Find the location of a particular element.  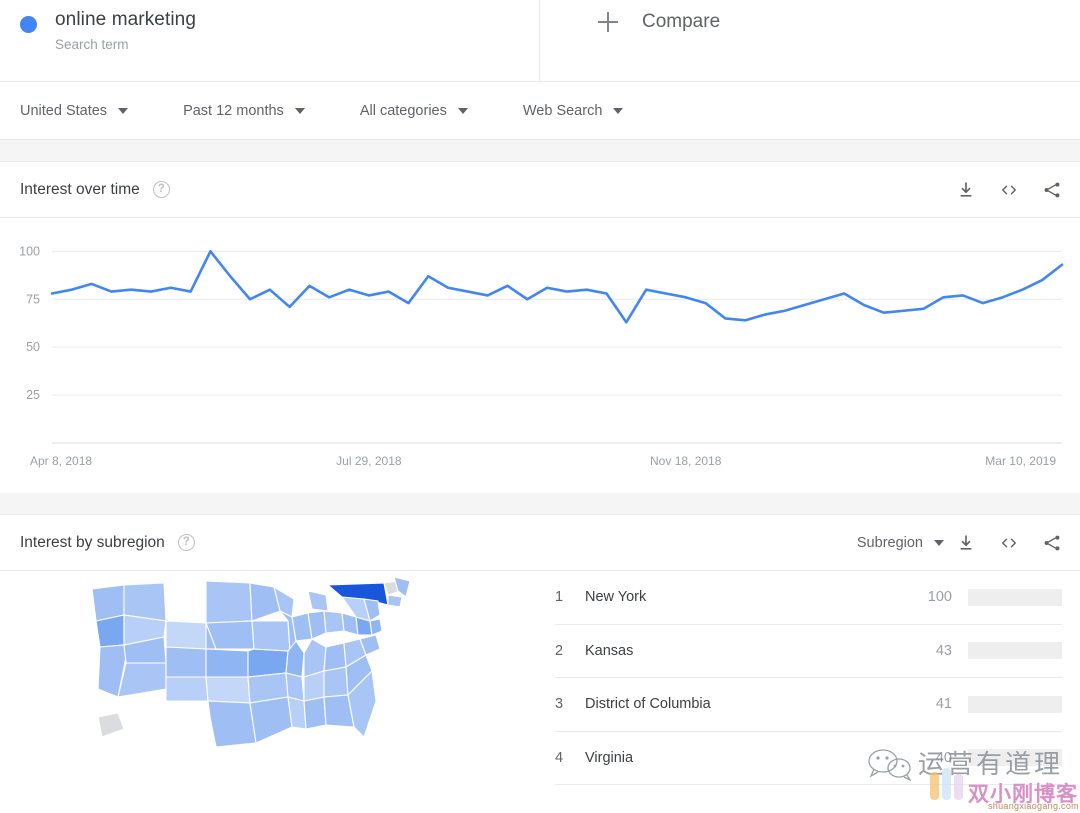

state-ut is located at coordinates (186, 662).